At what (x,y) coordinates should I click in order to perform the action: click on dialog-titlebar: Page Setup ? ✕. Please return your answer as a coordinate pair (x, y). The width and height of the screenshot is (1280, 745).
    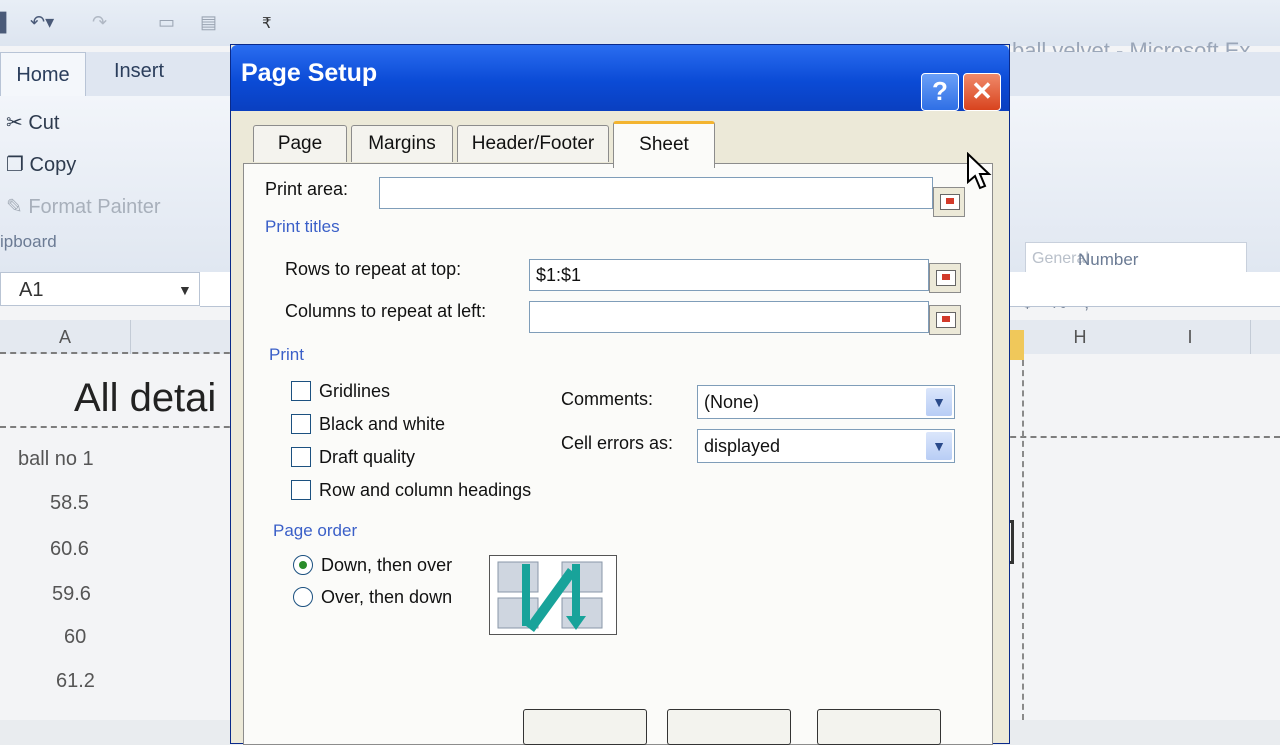
    Looking at the image, I should click on (620, 78).